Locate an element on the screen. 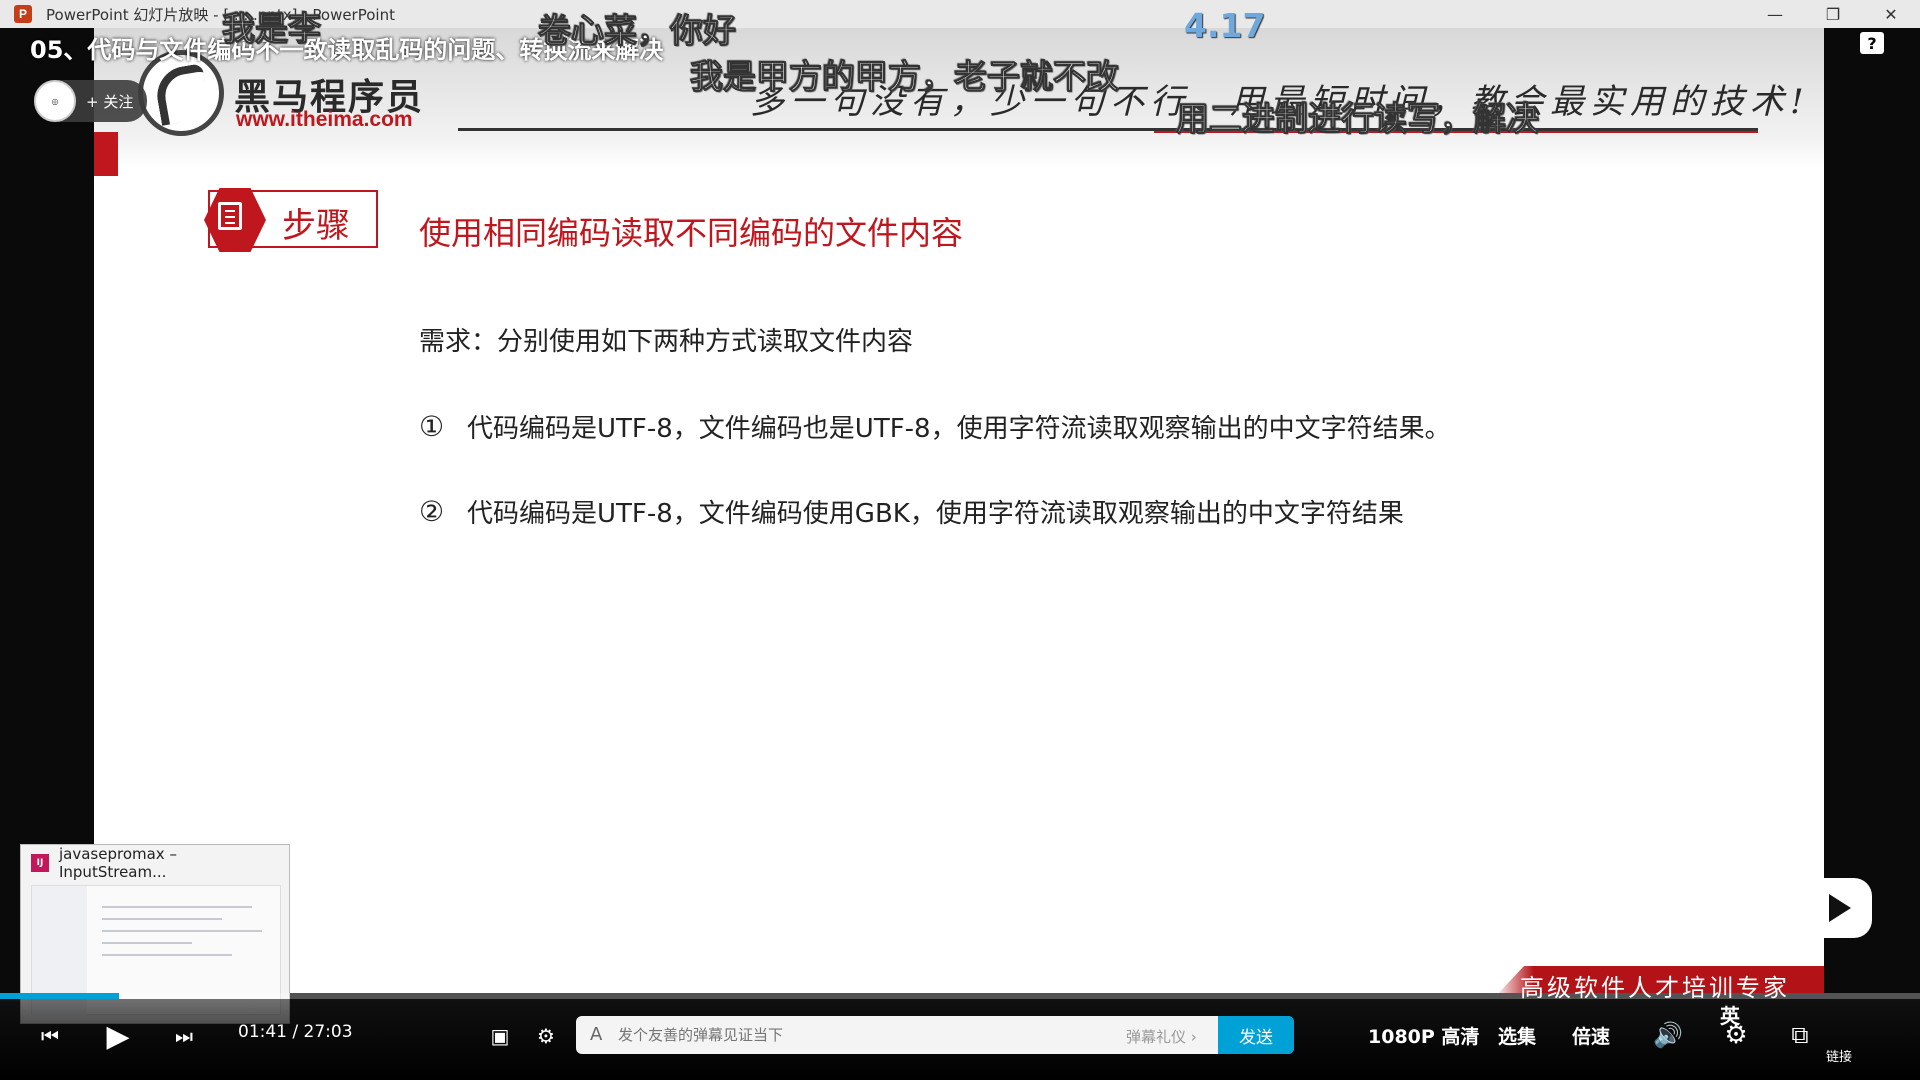 This screenshot has height=1080, width=1920. item-number: ① is located at coordinates (432, 426).